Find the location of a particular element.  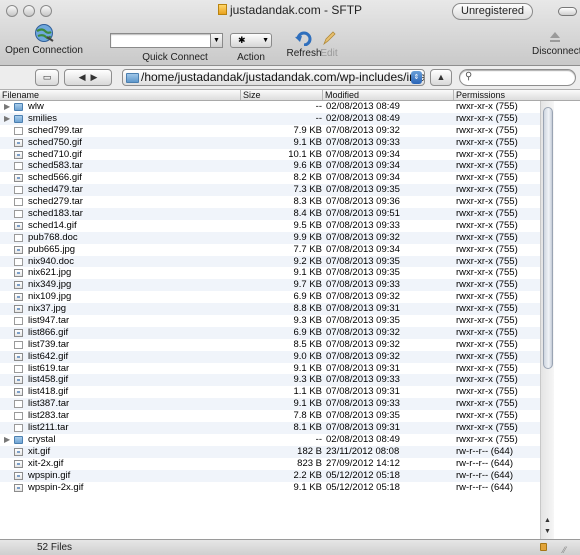

vertical-scrollbar: ▲ ▼ is located at coordinates (547, 320).